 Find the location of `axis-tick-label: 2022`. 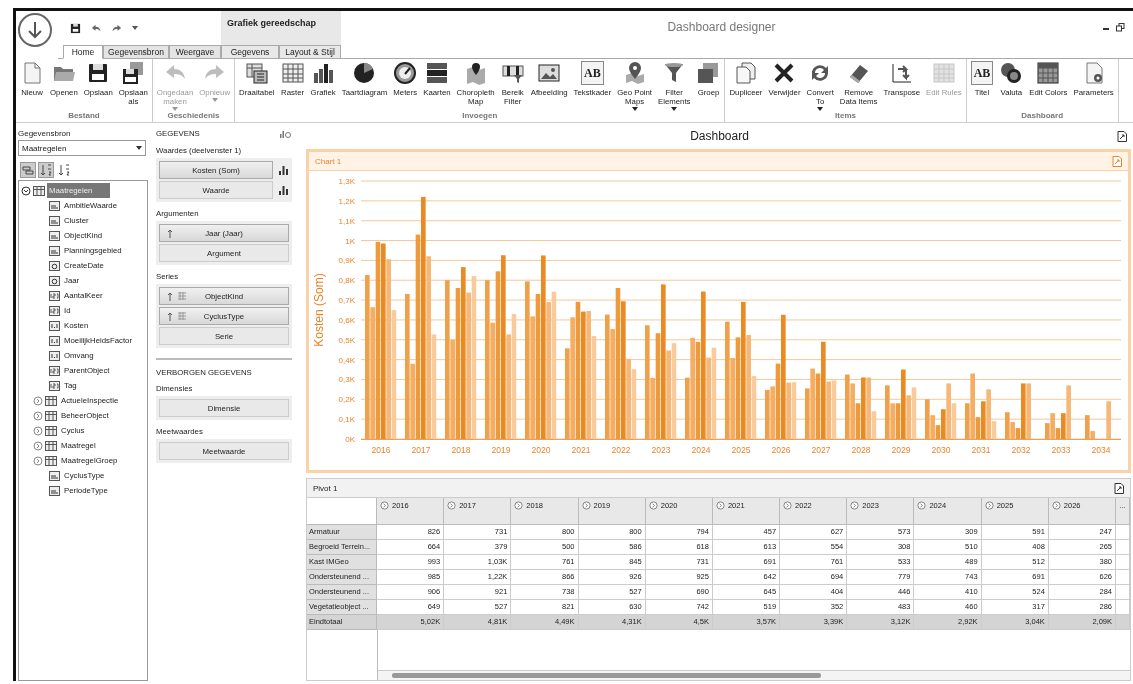

axis-tick-label: 2022 is located at coordinates (621, 450).